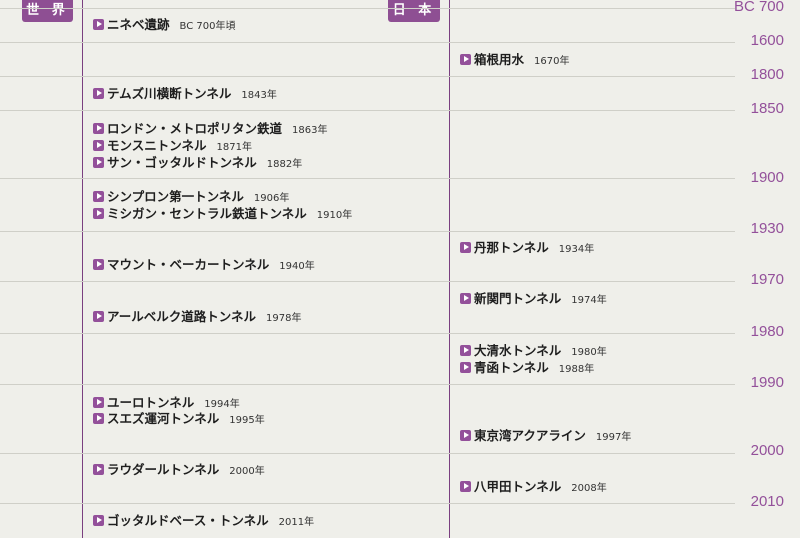 The image size is (800, 538). I want to click on japan-event-link: 大清水トンネル 1980年, so click(533, 350).